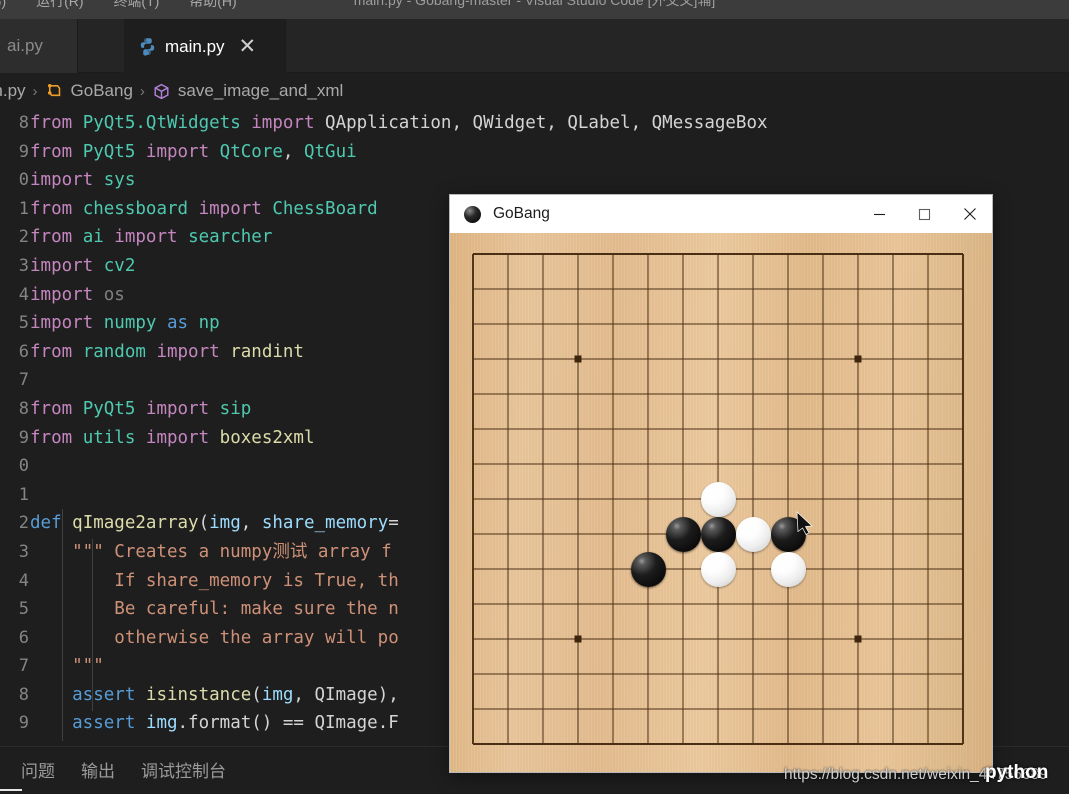  What do you see at coordinates (211, 551) in the screenshot?
I see `code-token: """ Creates a numpy测试 array f` at bounding box center [211, 551].